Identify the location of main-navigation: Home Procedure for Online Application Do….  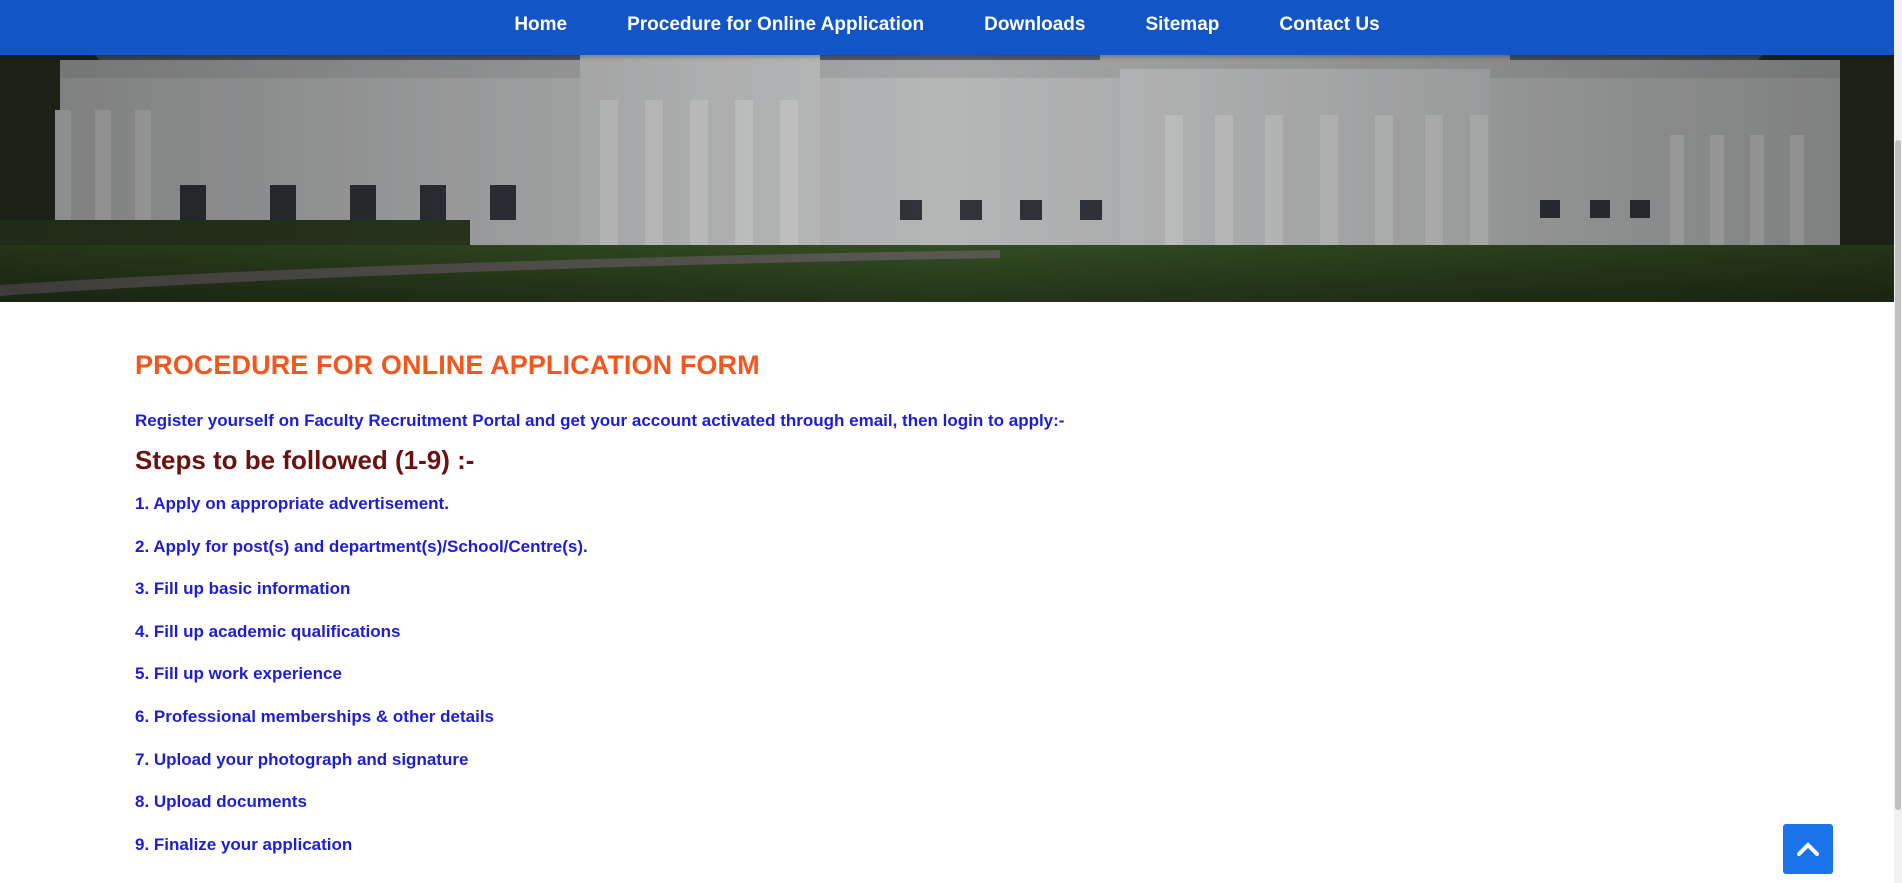
(947, 27).